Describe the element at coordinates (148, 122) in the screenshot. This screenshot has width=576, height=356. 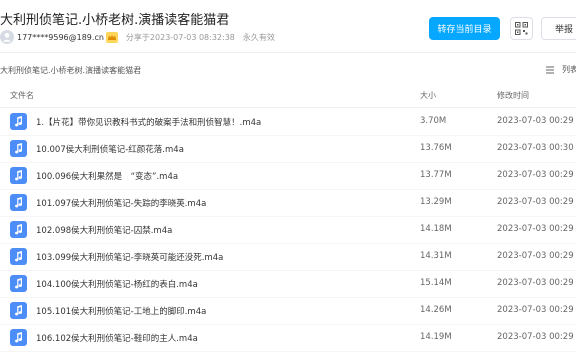
I see `file-name: 1.【片花】带你见识教科书式的破案手法和刑侦智慧！.m4a` at that location.